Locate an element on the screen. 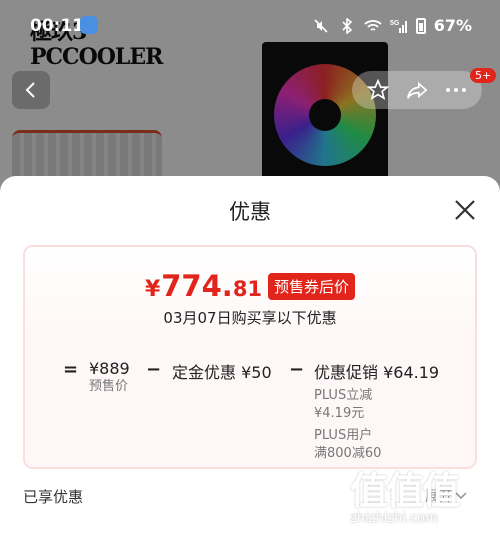 The height and width of the screenshot is (540, 500). promo-discount-block: 优惠促销 ¥64.19 PLUS立减 ¥4.19元 PLUS用户 满800减60 is located at coordinates (376, 411).